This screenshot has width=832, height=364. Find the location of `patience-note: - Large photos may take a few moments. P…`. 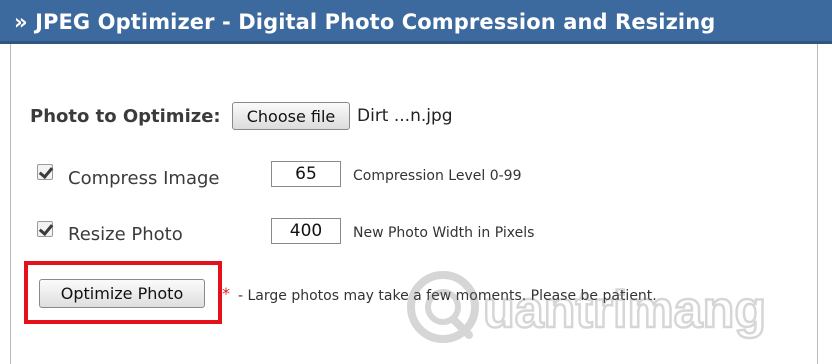

patience-note: - Large photos may take a few moments. P… is located at coordinates (447, 296).